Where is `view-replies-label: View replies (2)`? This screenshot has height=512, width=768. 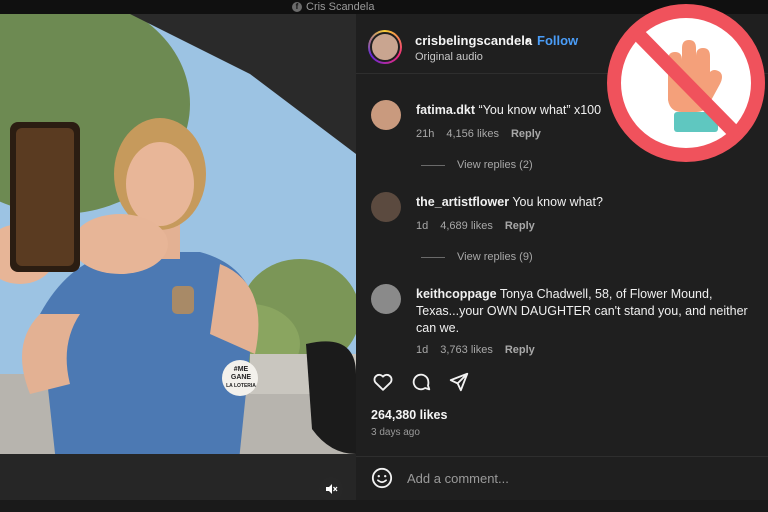 view-replies-label: View replies (2) is located at coordinates (495, 165).